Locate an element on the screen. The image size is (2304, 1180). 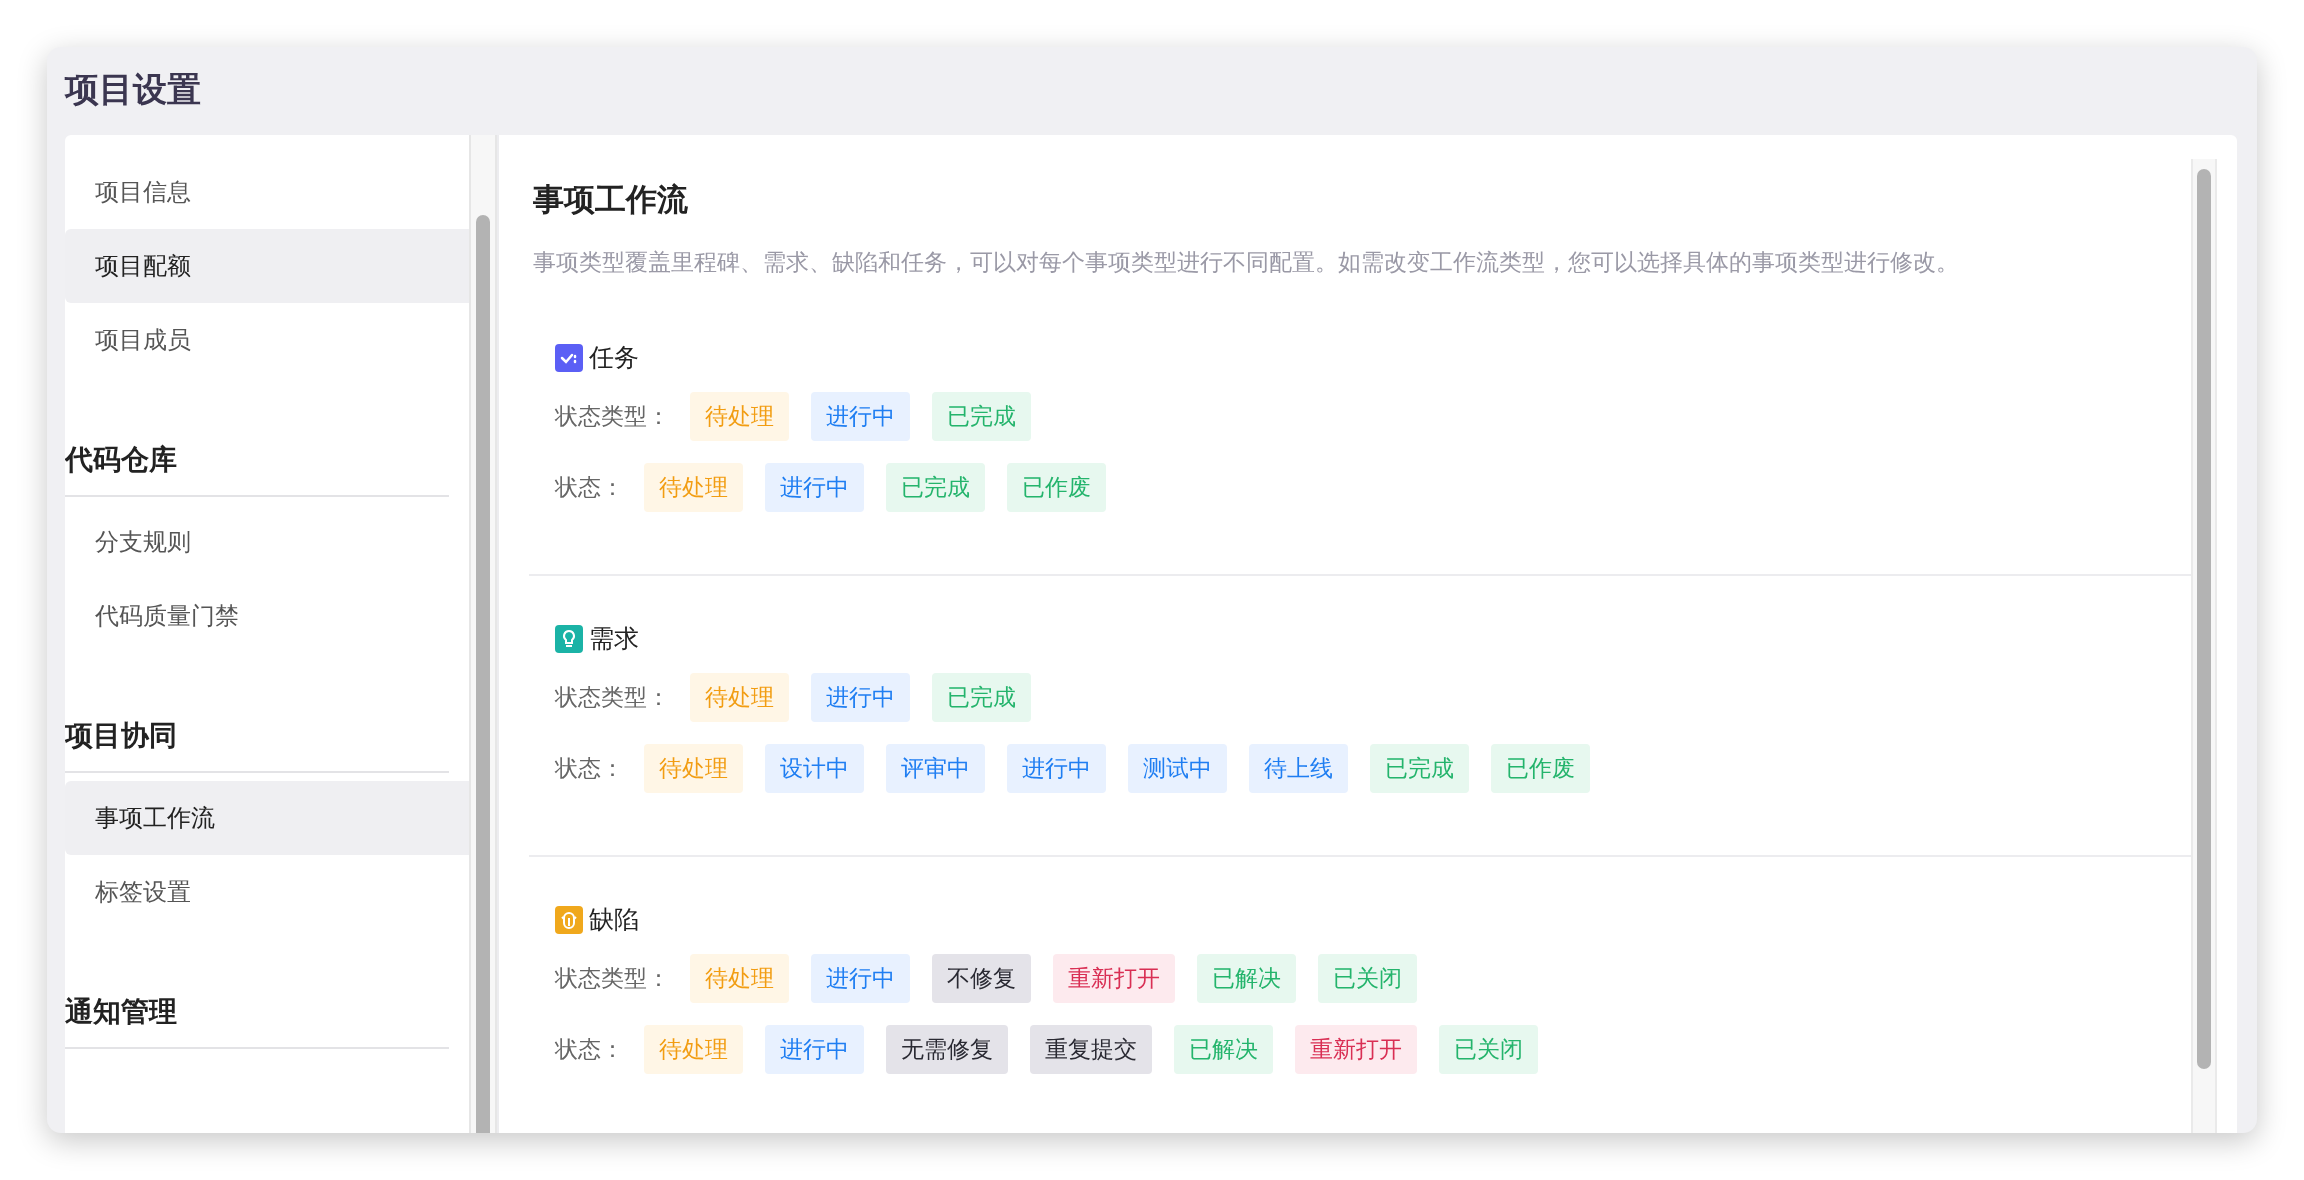
status-tag: 不修复 is located at coordinates (981, 978).